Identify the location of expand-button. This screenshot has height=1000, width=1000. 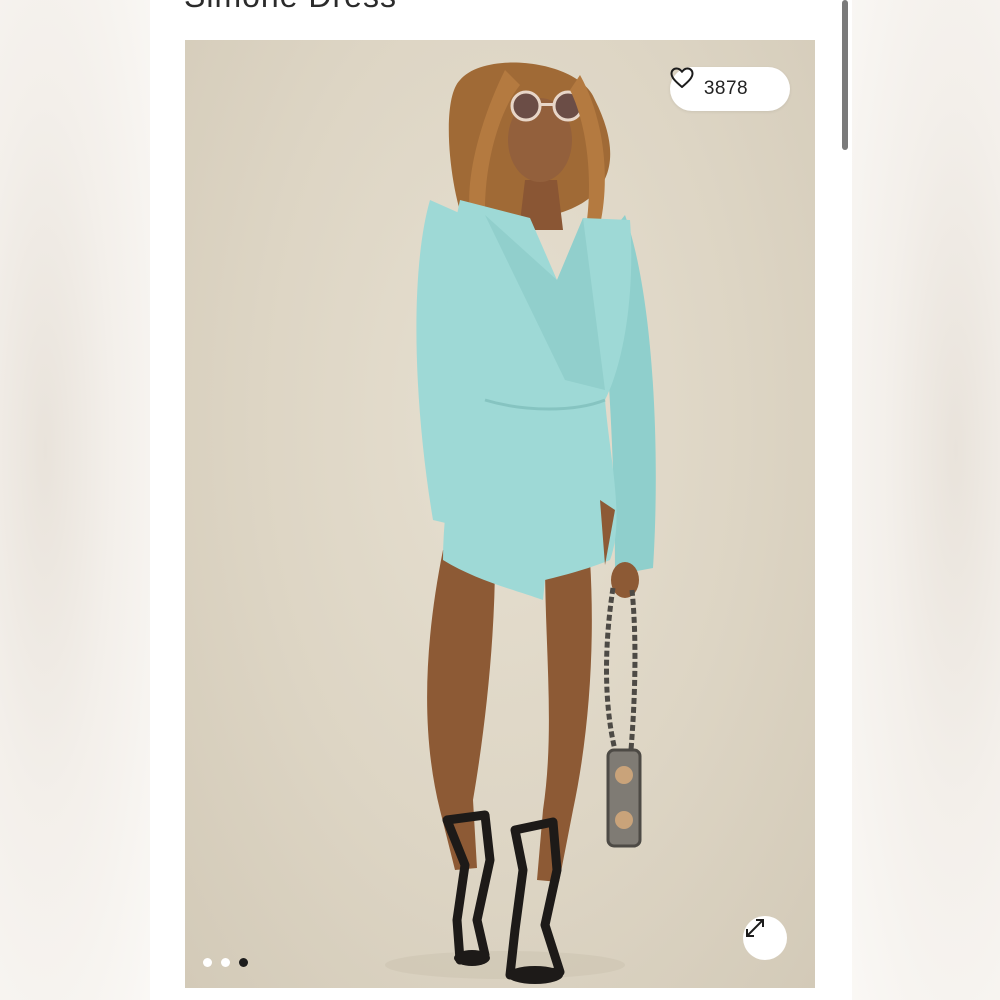
(765, 938).